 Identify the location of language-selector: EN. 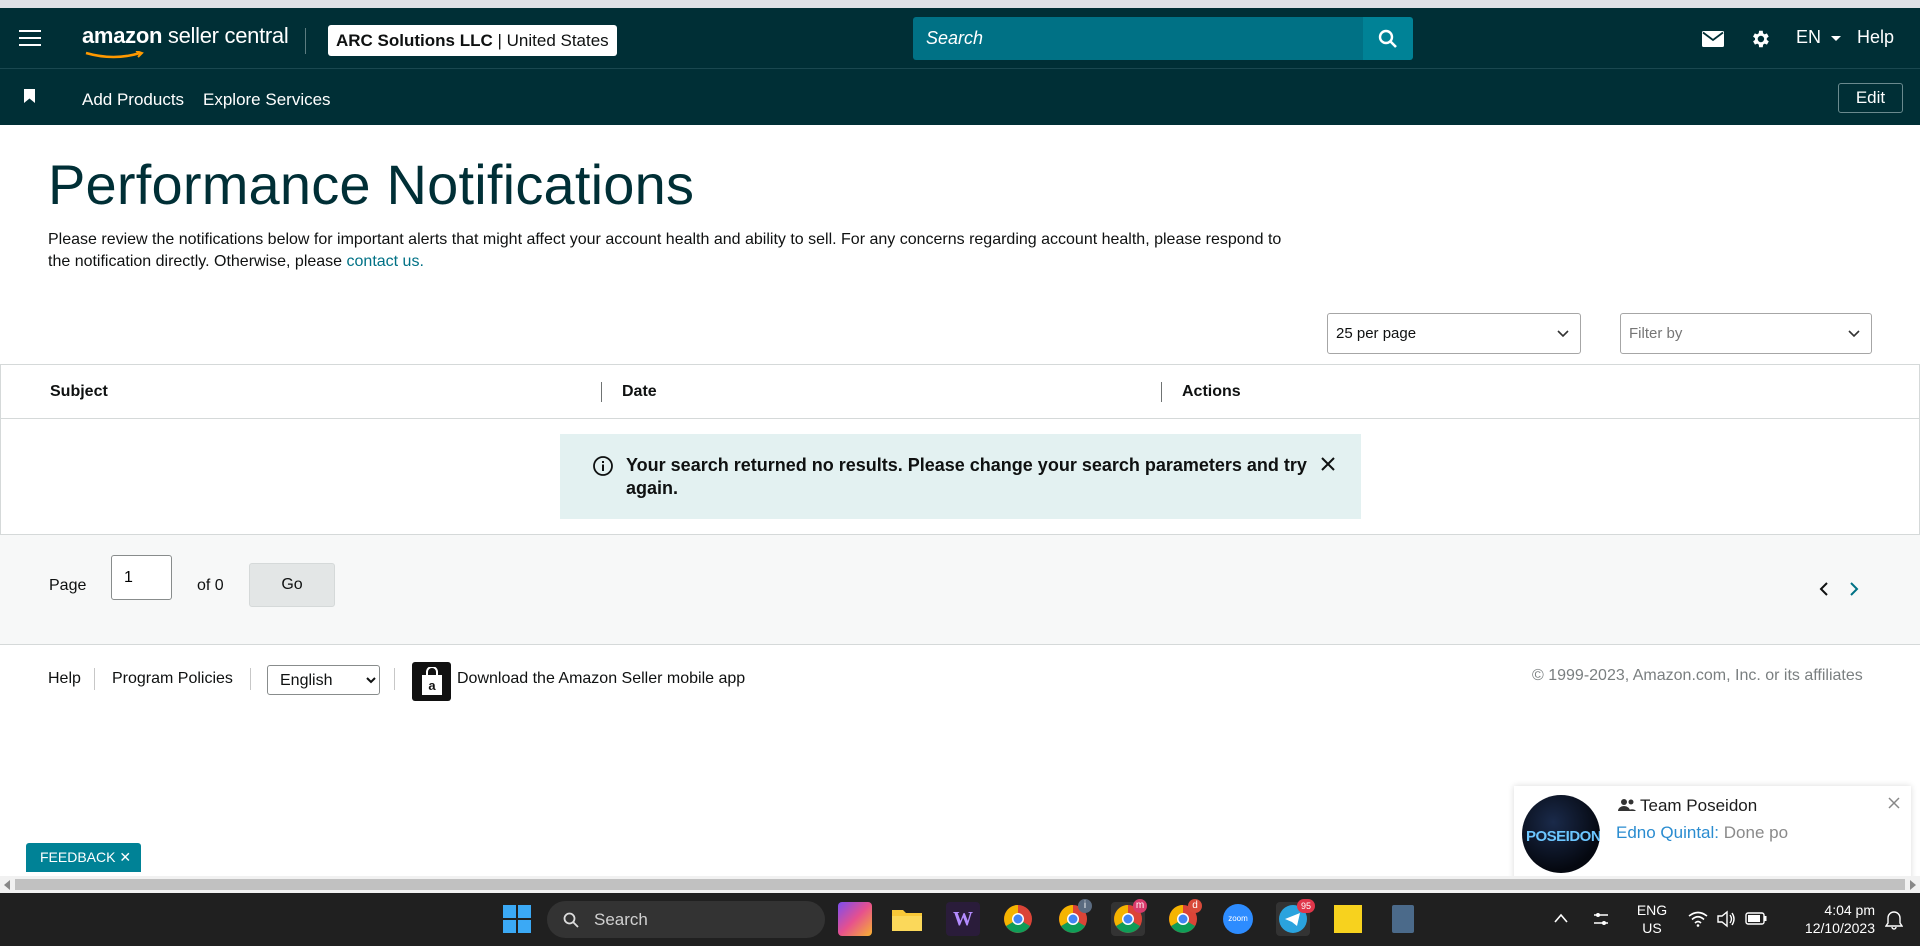
(1819, 37).